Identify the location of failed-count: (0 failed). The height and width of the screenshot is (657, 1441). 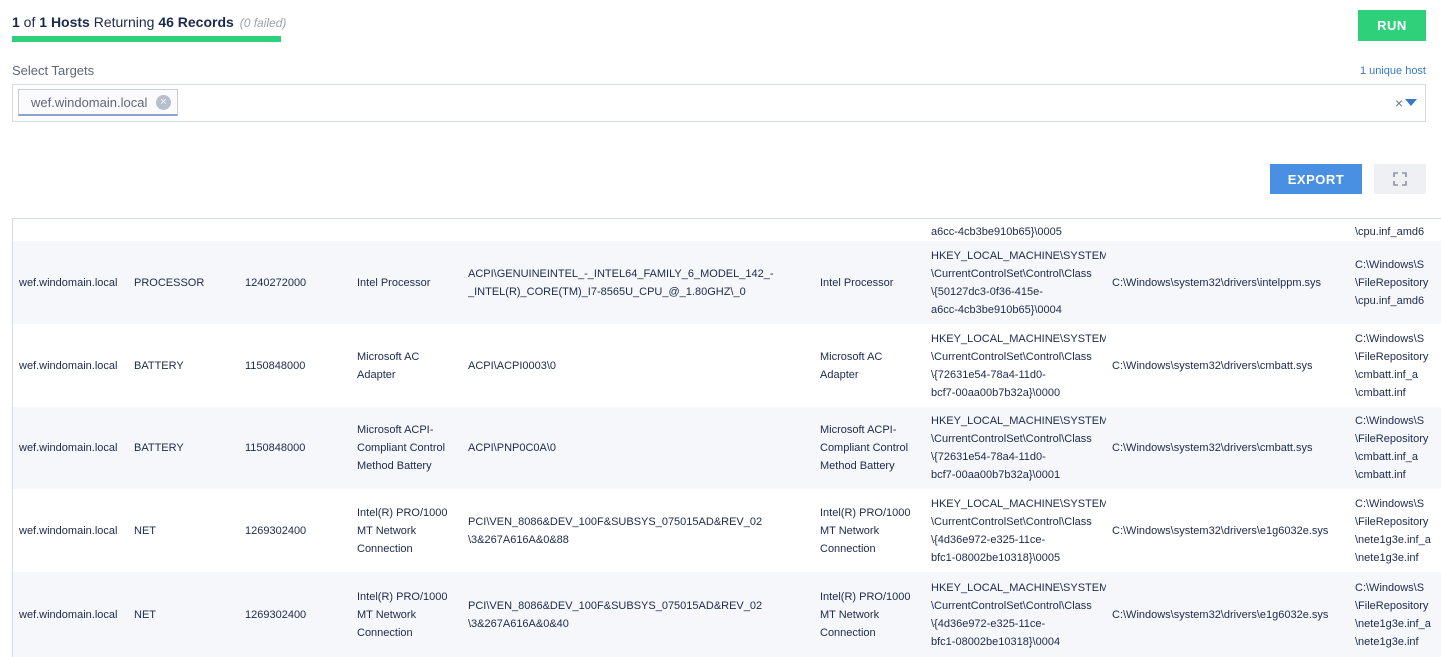
(263, 23).